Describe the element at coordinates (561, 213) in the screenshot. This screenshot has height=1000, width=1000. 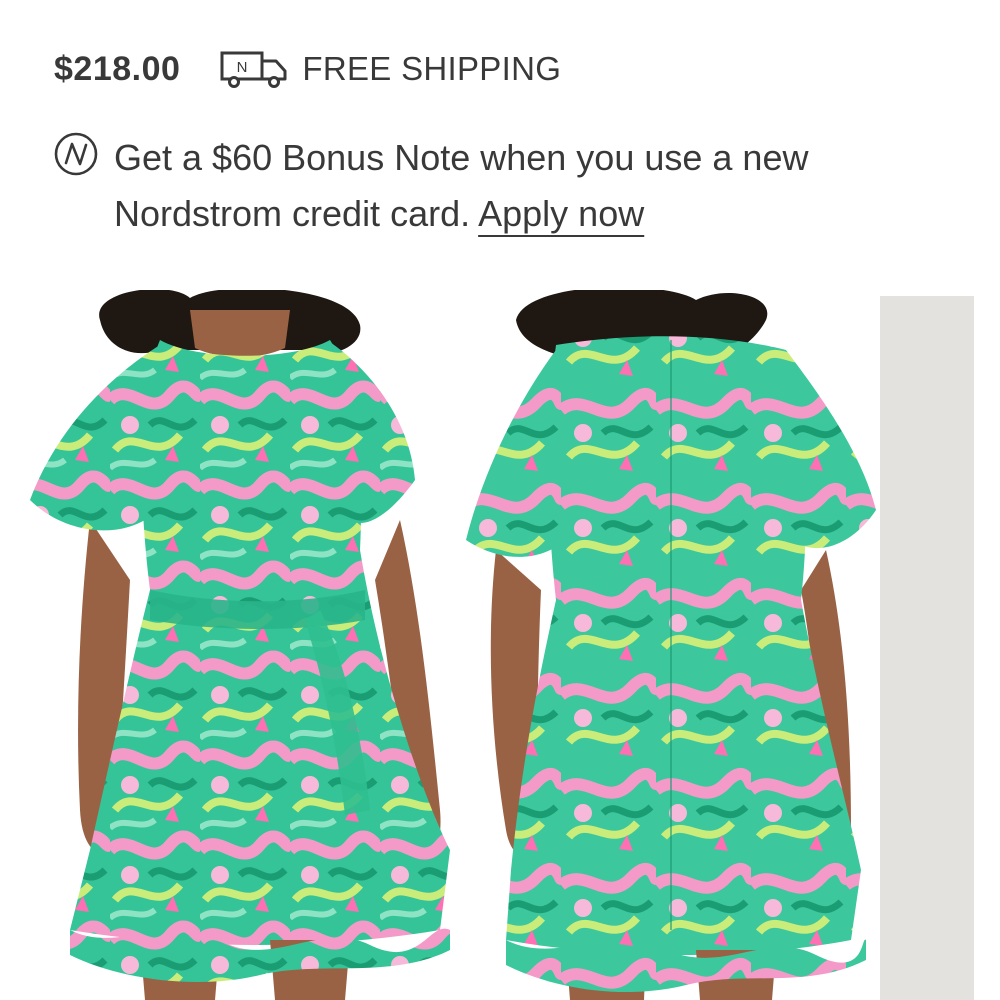
I see `apply-now-link: Apply now` at that location.